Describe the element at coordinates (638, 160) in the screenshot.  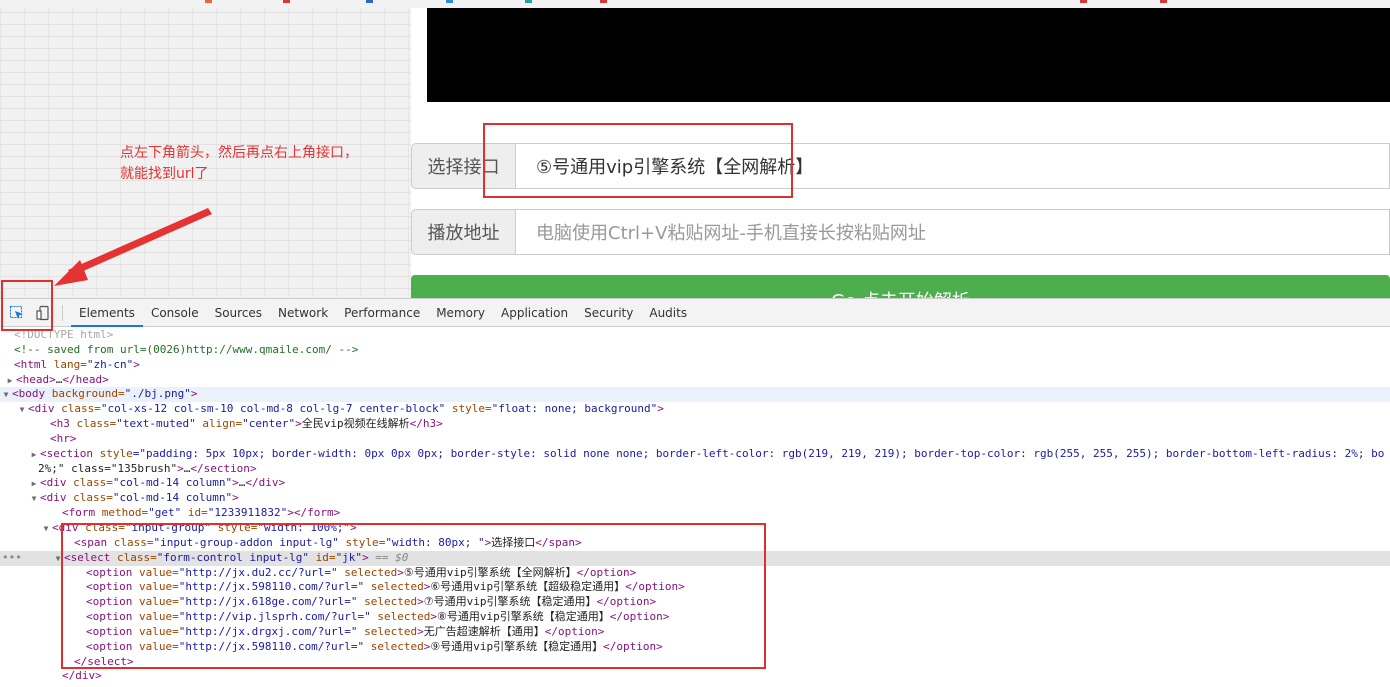
I see `select-highlight-box` at that location.